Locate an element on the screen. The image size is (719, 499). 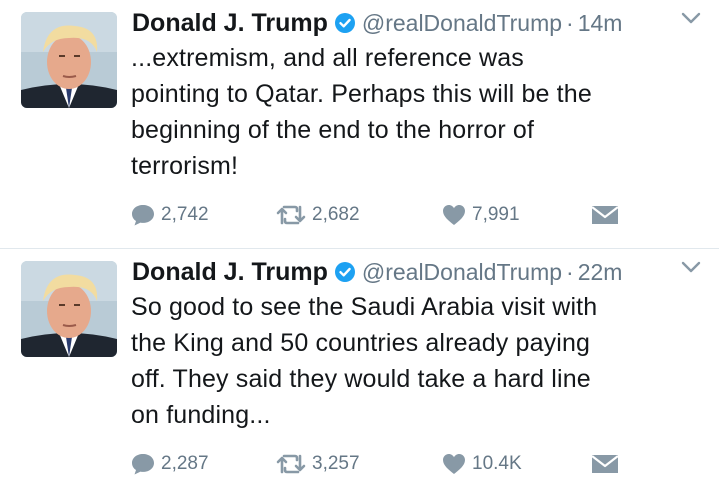
tweet-text-line: terrorism! is located at coordinates (185, 166).